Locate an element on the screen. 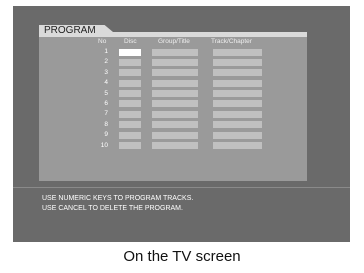 This screenshot has height=273, width=364. program-row: 9 is located at coordinates (173, 135).